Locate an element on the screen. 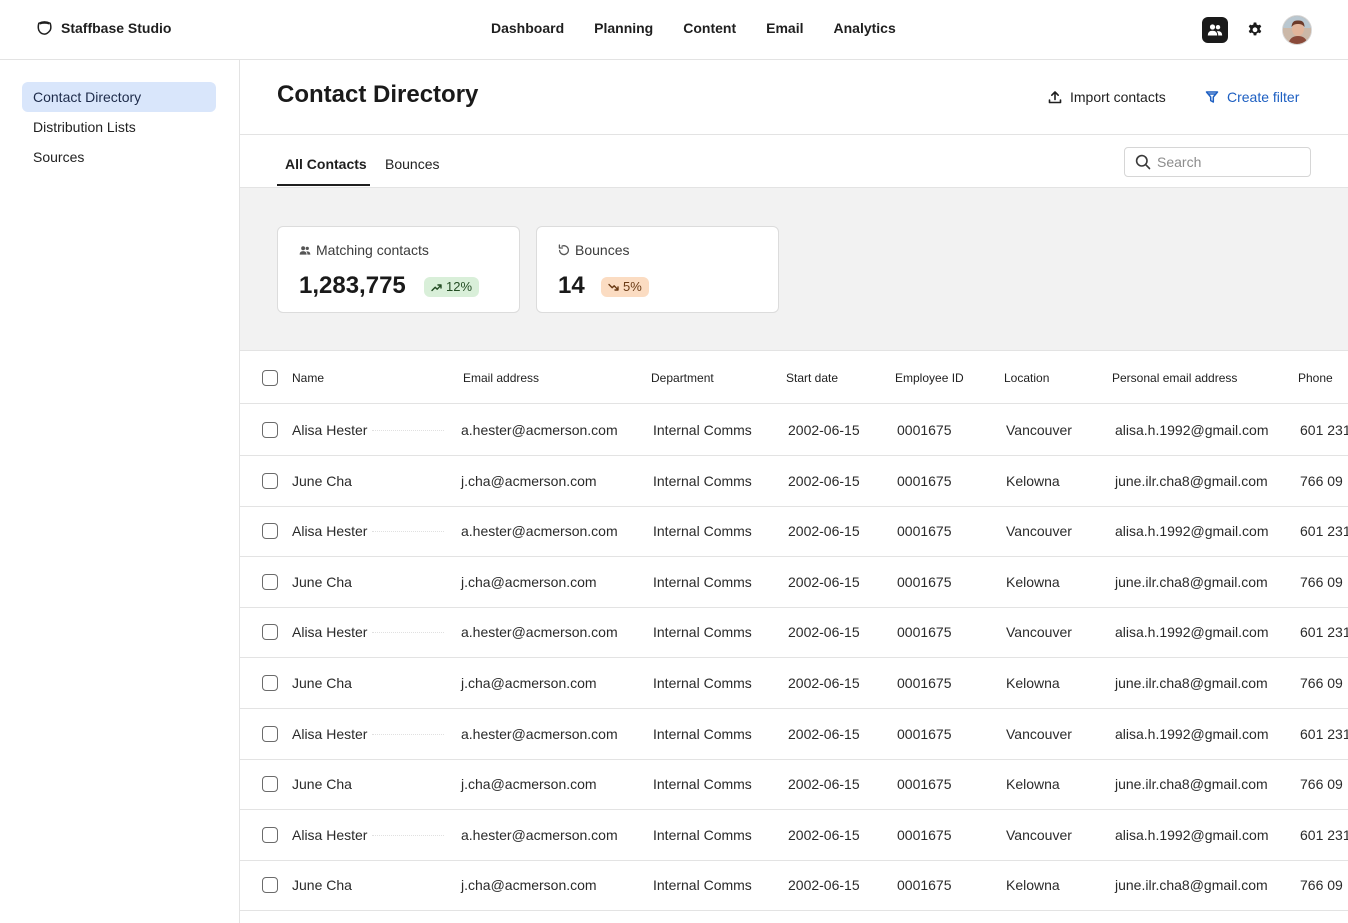 This screenshot has width=1348, height=923. select-all-checkbox is located at coordinates (270, 378).